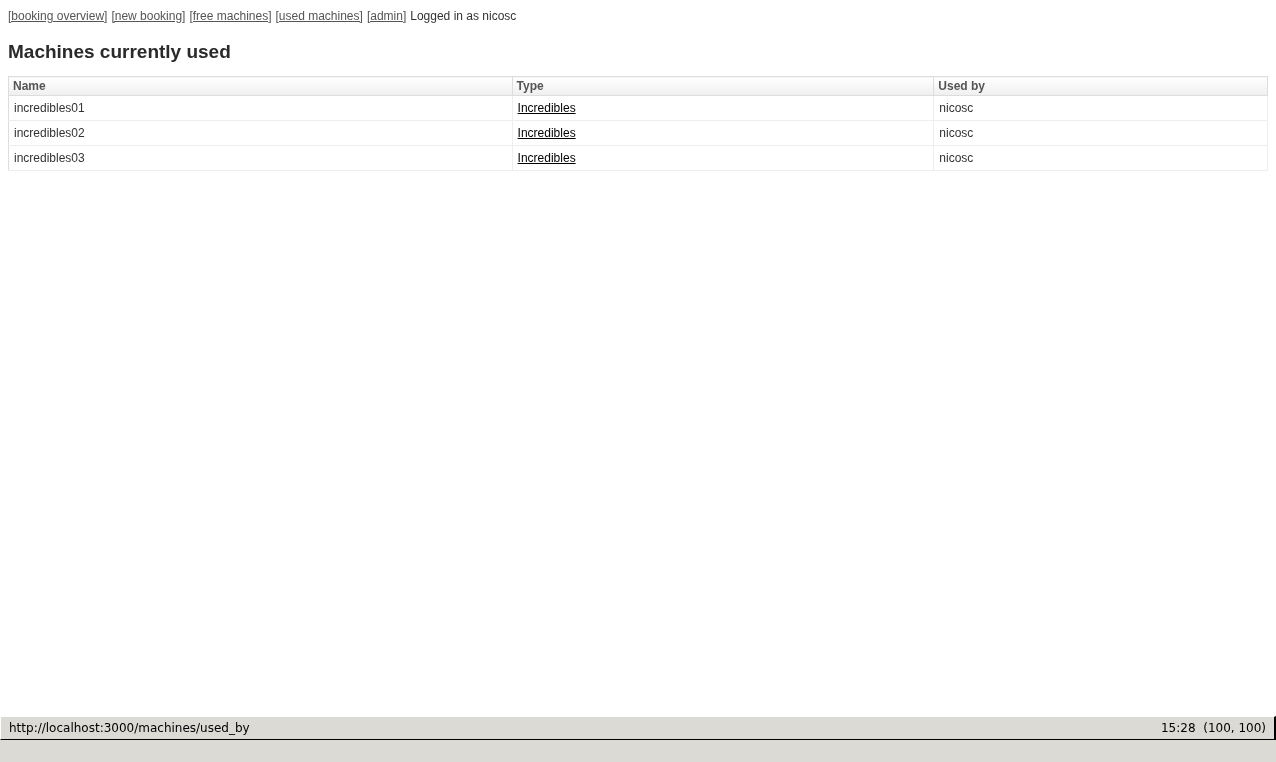  Describe the element at coordinates (723, 86) in the screenshot. I see `column-header: Type` at that location.